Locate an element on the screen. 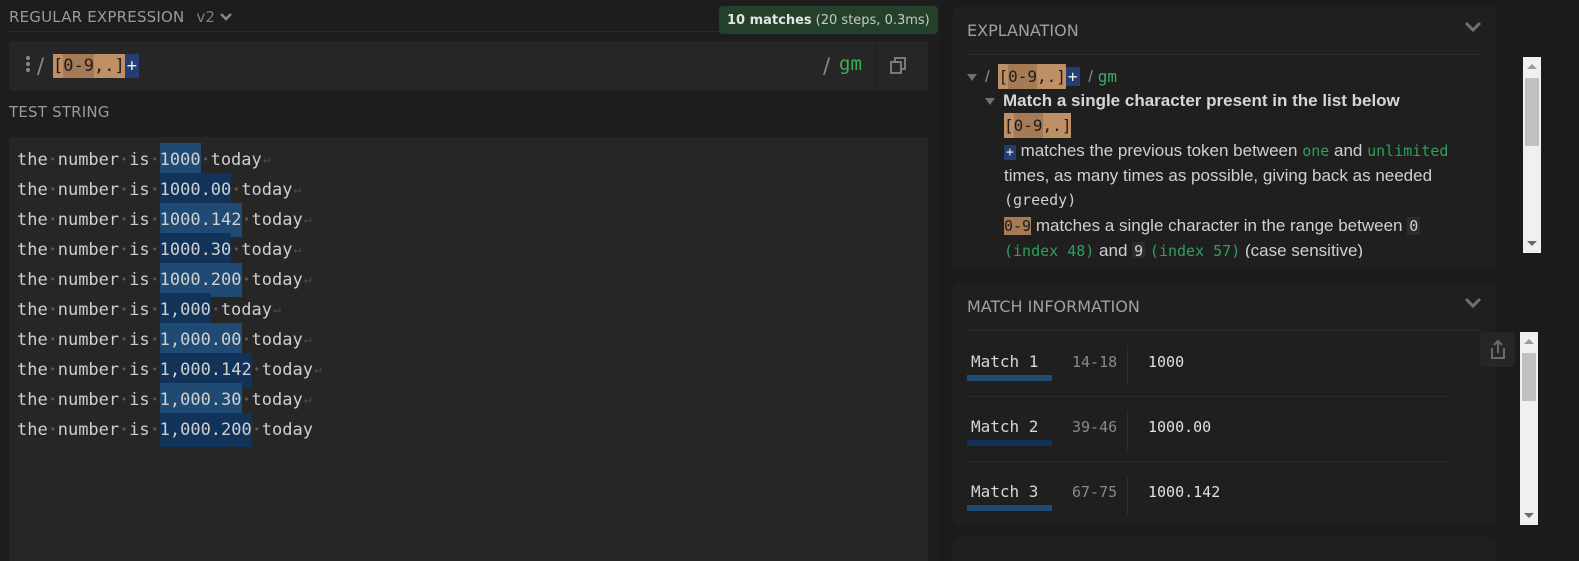  root-quantifier: + is located at coordinates (1072, 76).